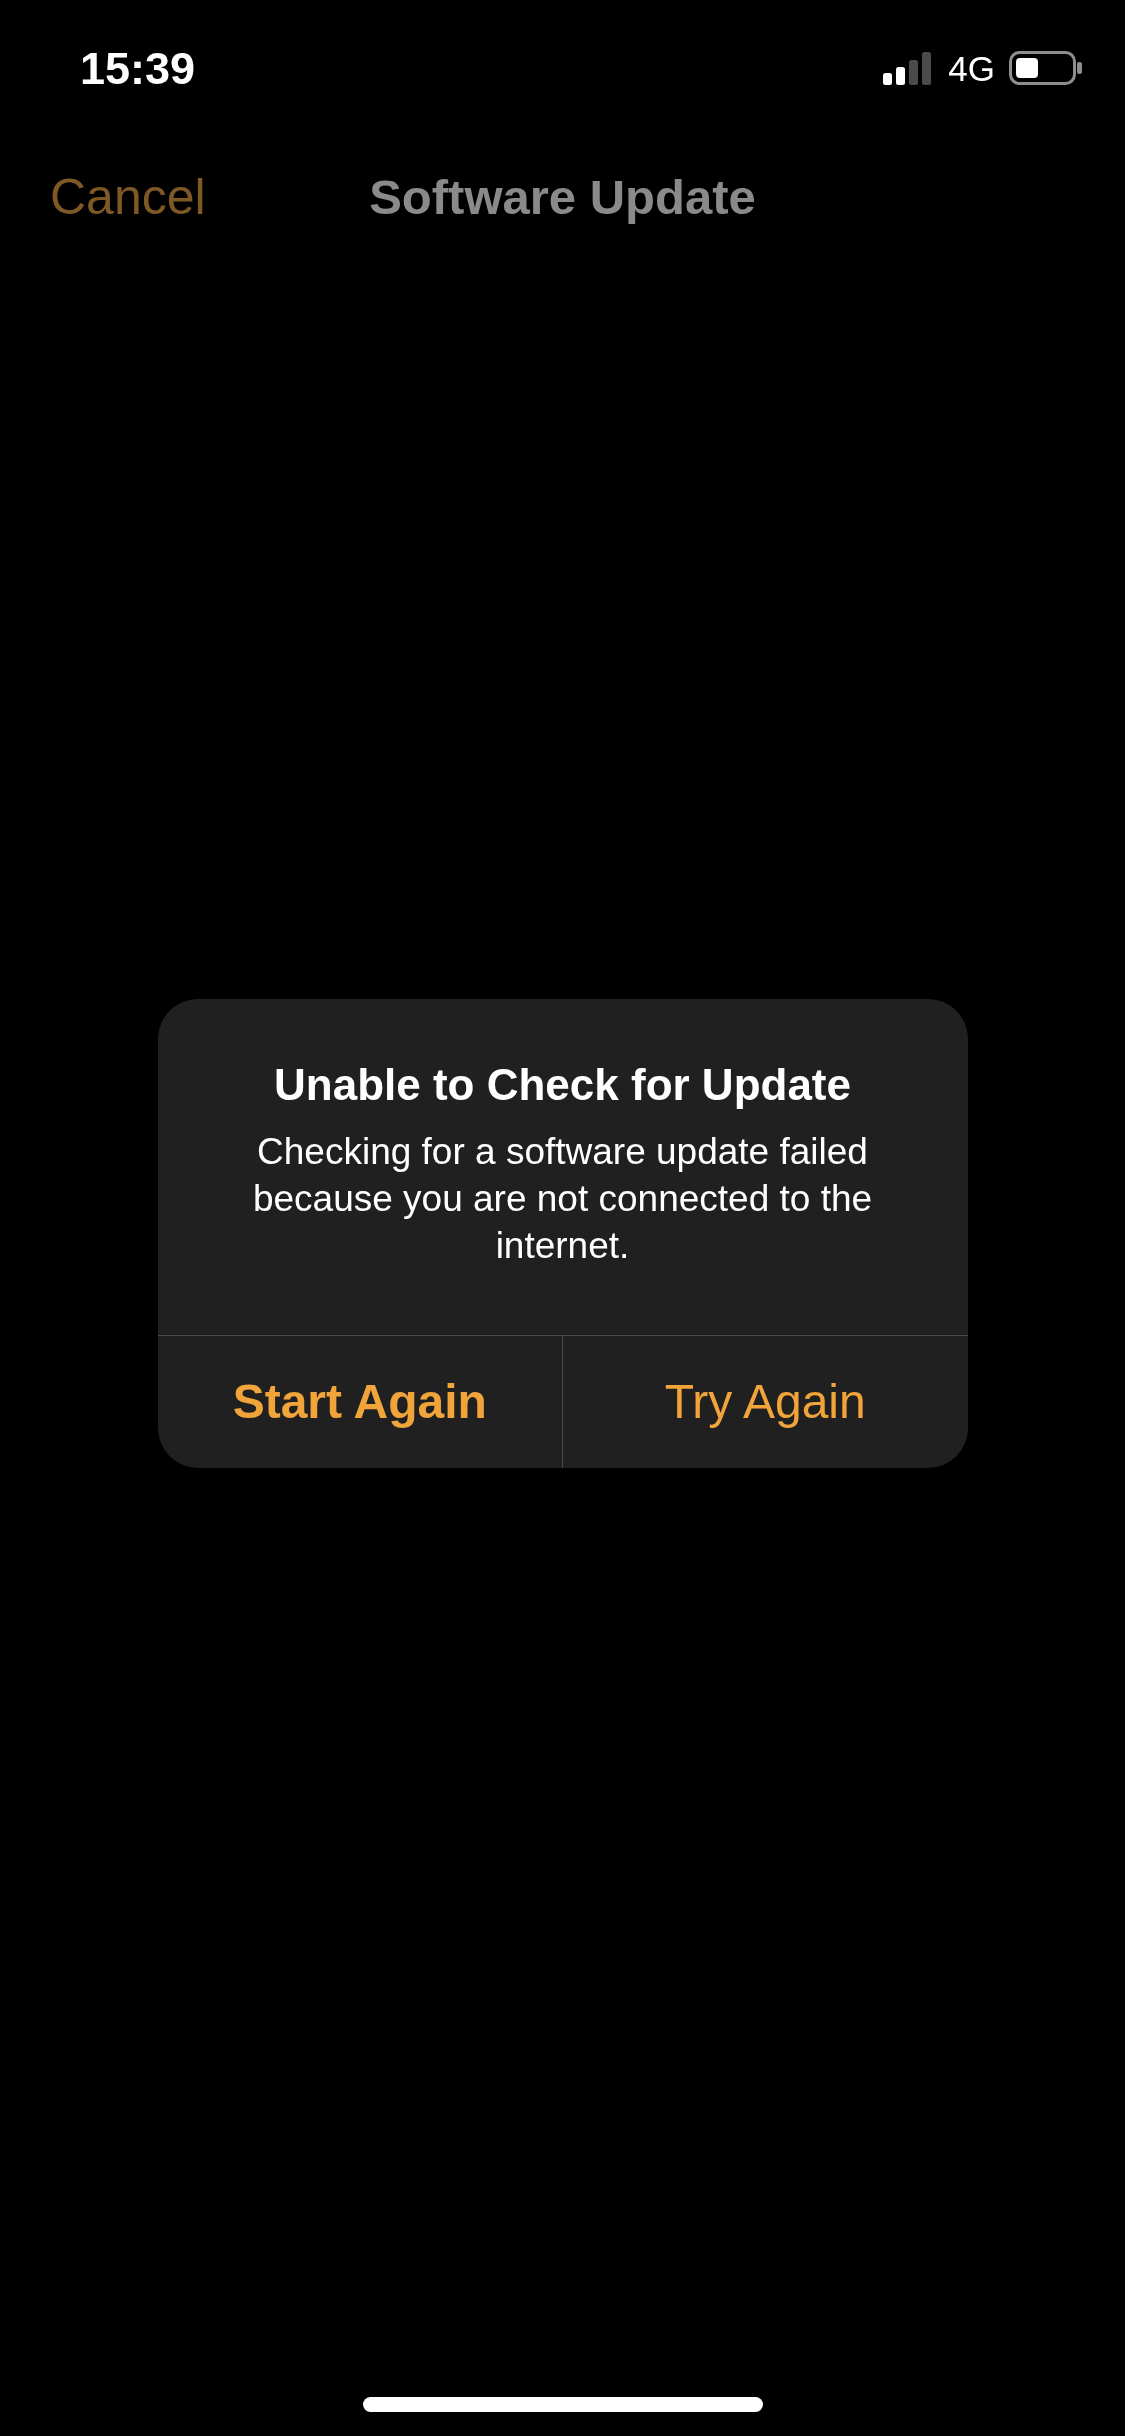 The height and width of the screenshot is (2436, 1125). Describe the element at coordinates (562, 1084) in the screenshot. I see `alert-title: Unable to Check for Update` at that location.